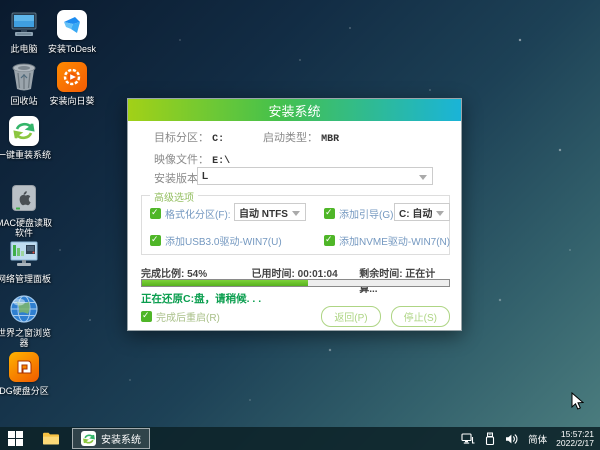  What do you see at coordinates (24, 255) in the screenshot?
I see `network-panel-icon` at bounding box center [24, 255].